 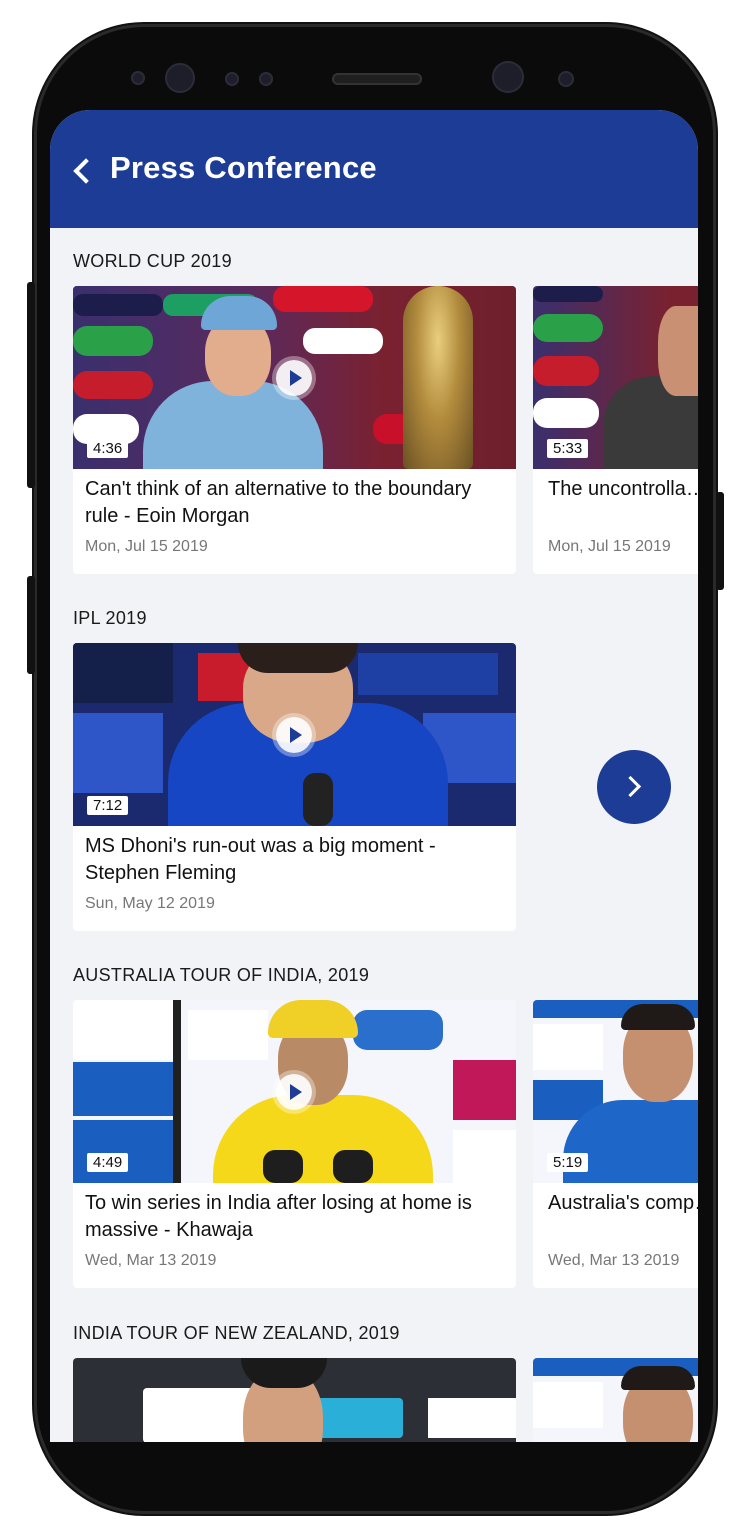 I want to click on page-title: Press Conference, so click(x=243, y=167).